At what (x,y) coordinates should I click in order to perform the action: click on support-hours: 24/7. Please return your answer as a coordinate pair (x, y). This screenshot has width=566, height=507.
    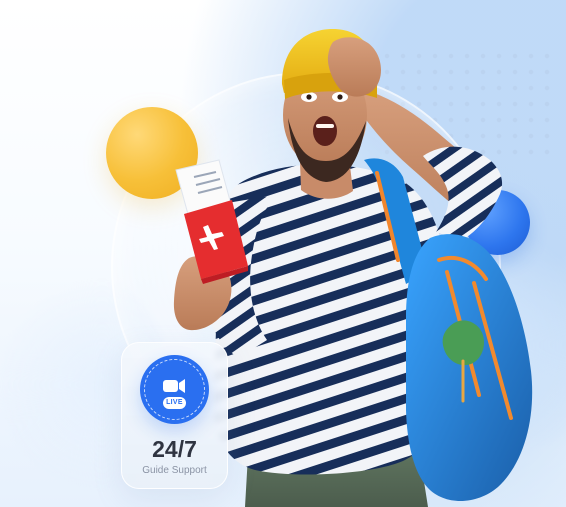
    Looking at the image, I should click on (174, 449).